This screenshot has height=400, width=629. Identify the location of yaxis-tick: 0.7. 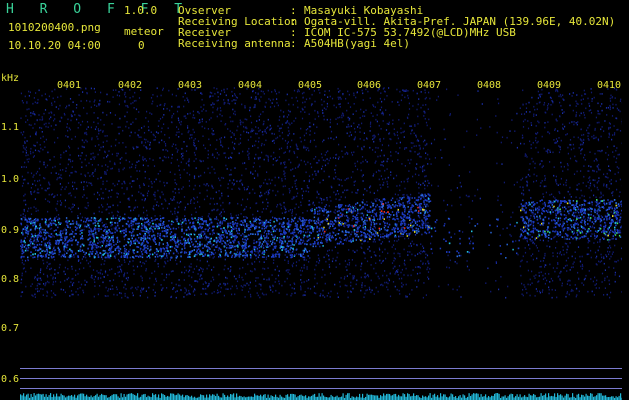
(10, 328).